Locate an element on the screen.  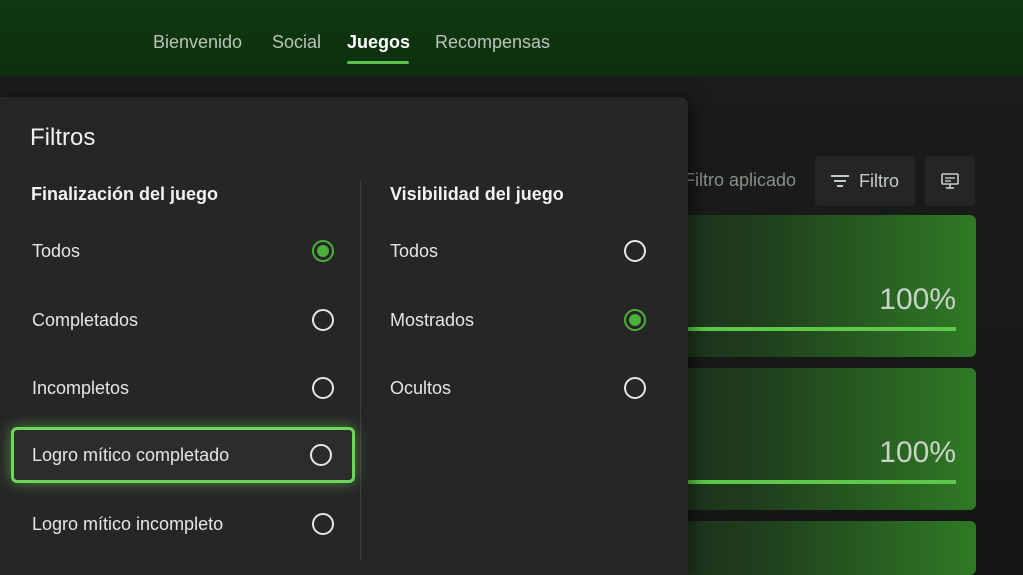
panel-title: Filtros is located at coordinates (63, 137).